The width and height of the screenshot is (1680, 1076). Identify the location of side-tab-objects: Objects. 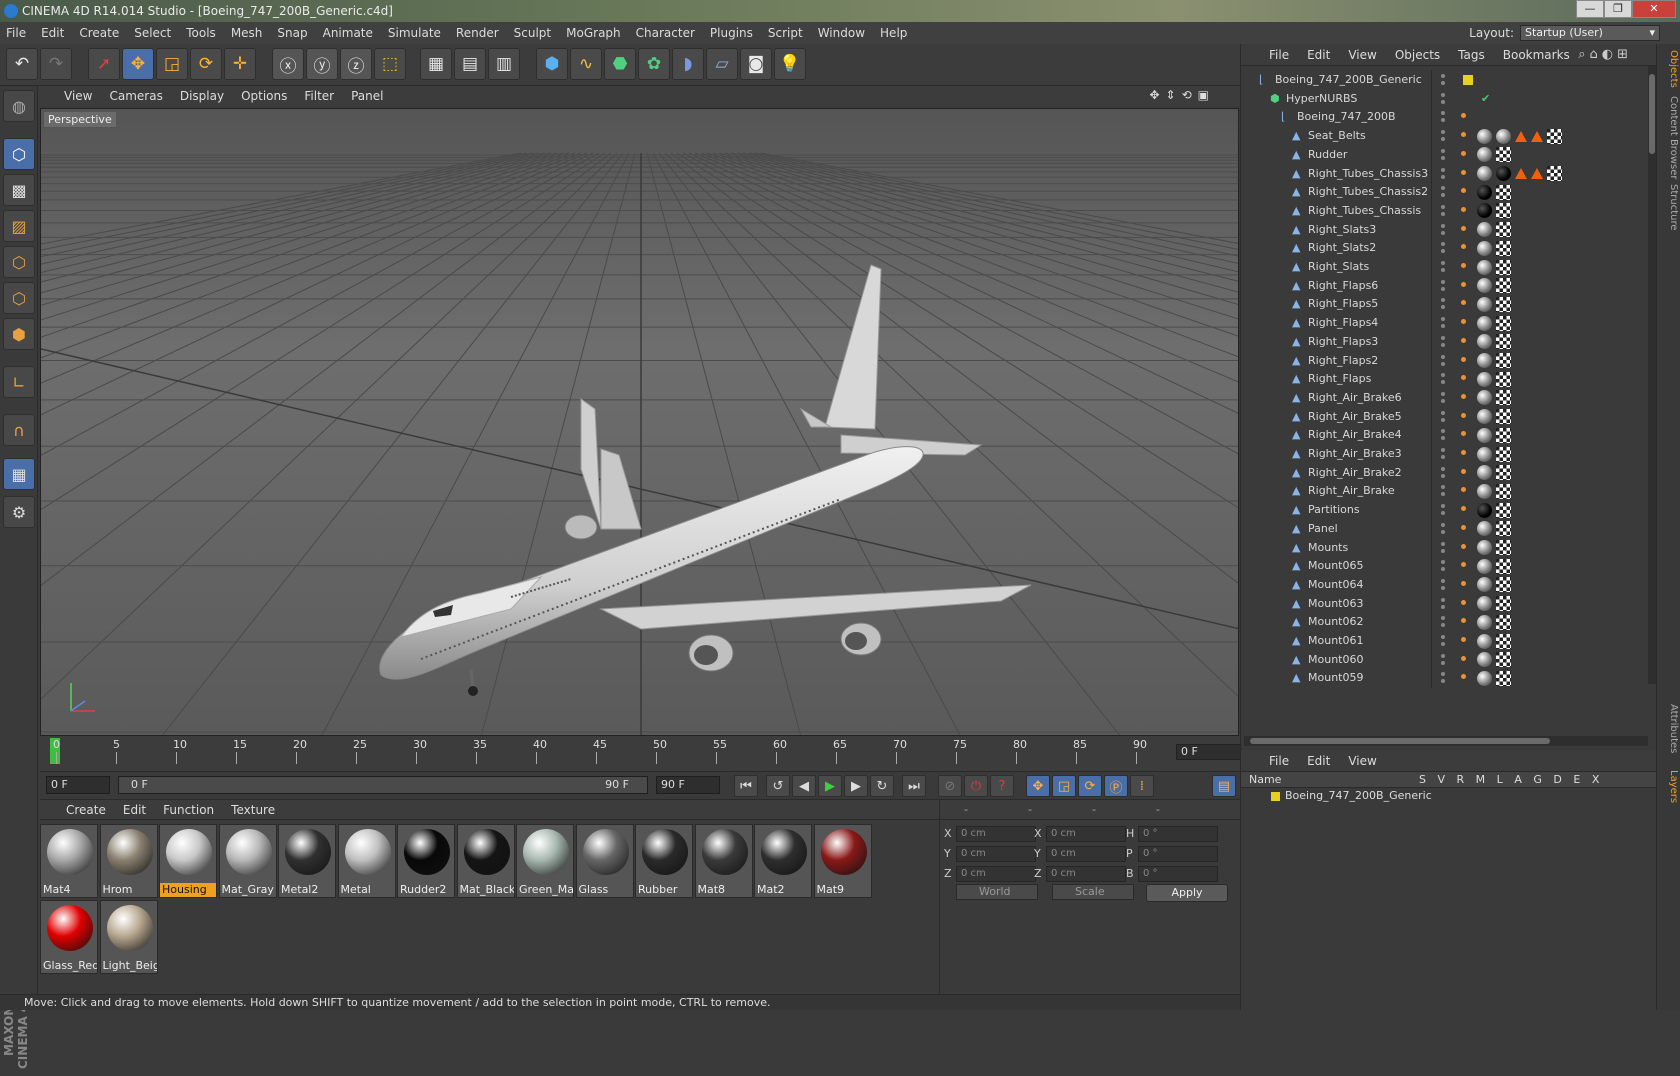
(1669, 69).